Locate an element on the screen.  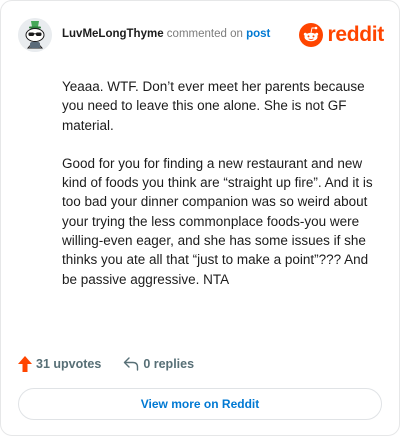
reddit-alien-icon is located at coordinates (311, 35).